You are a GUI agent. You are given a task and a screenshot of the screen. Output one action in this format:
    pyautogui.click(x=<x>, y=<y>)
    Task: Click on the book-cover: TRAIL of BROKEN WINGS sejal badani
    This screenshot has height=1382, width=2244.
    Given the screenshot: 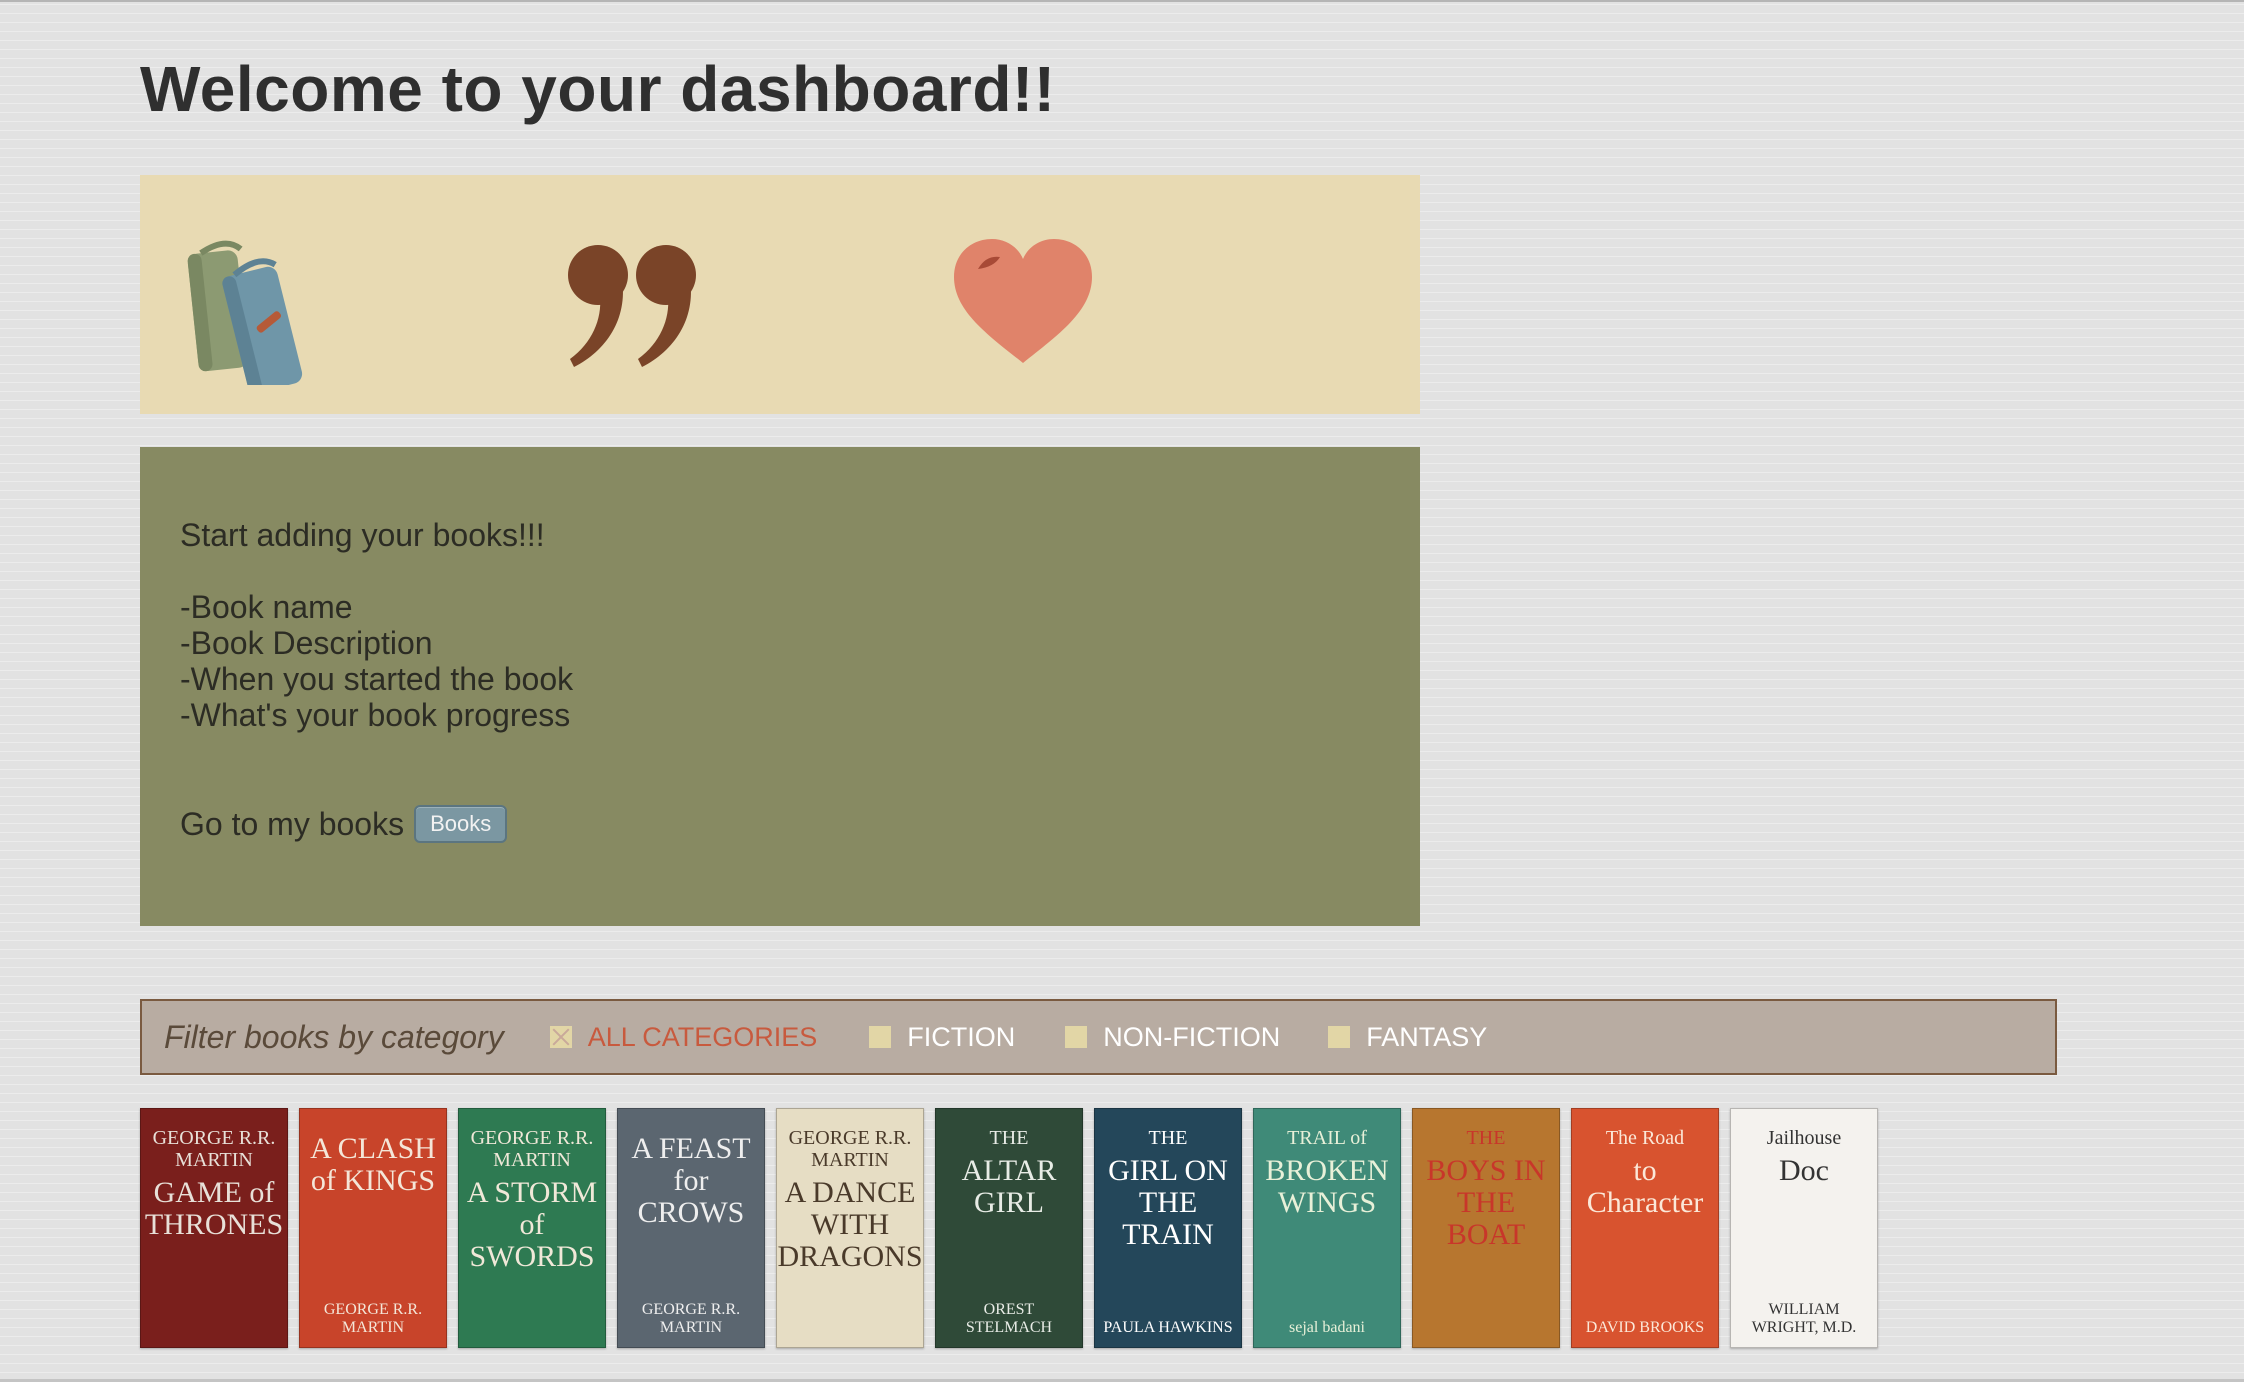 What is the action you would take?
    pyautogui.click(x=1327, y=1228)
    